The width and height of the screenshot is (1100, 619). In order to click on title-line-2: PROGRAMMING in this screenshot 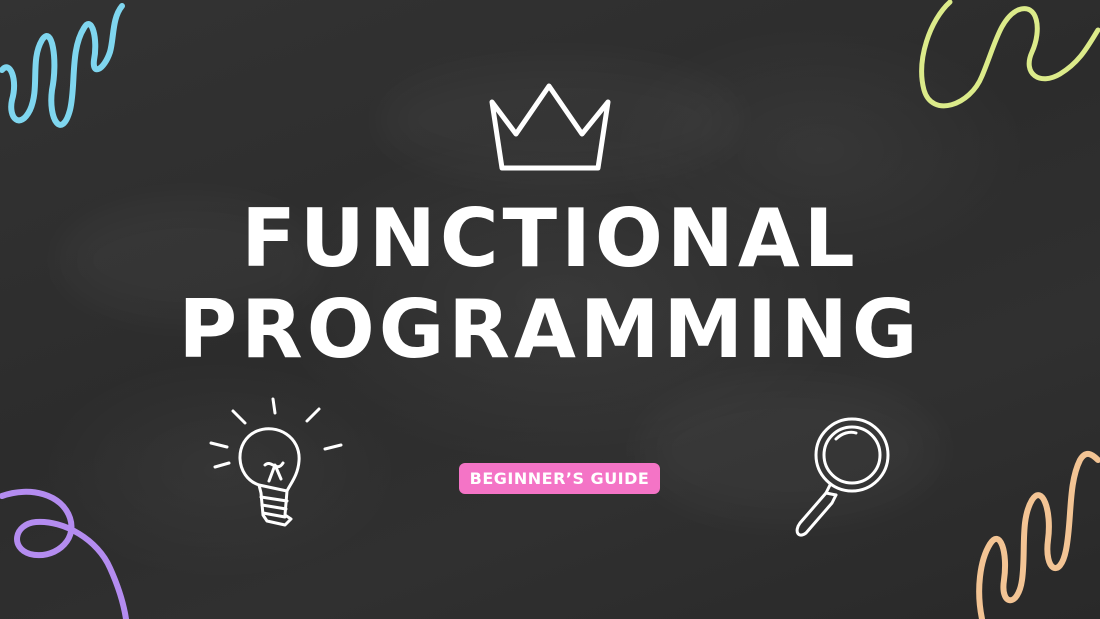, I will do `click(550, 329)`.